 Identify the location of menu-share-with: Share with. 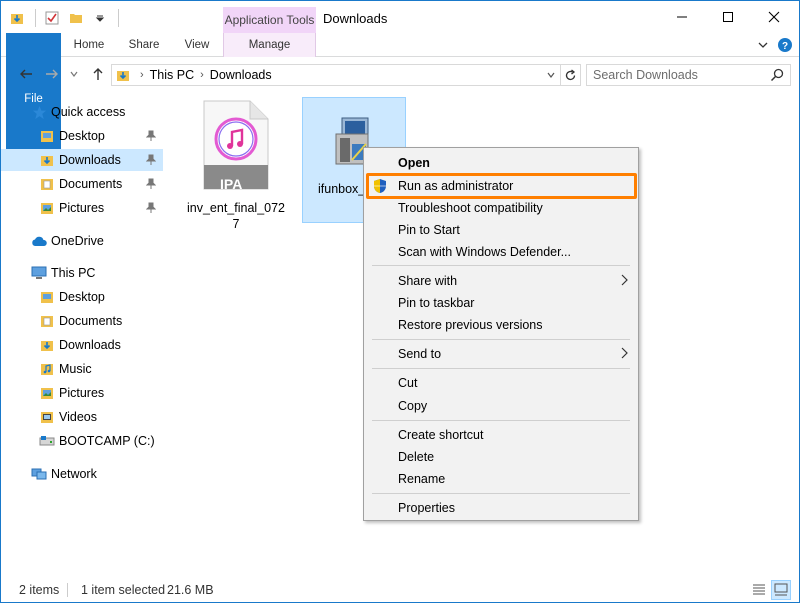
(501, 281).